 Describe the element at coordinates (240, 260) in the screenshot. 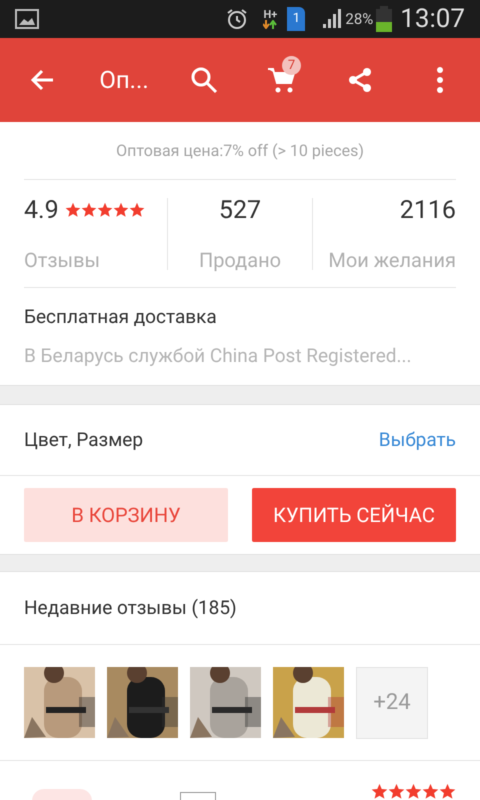

I see `stat-label: Продано` at that location.